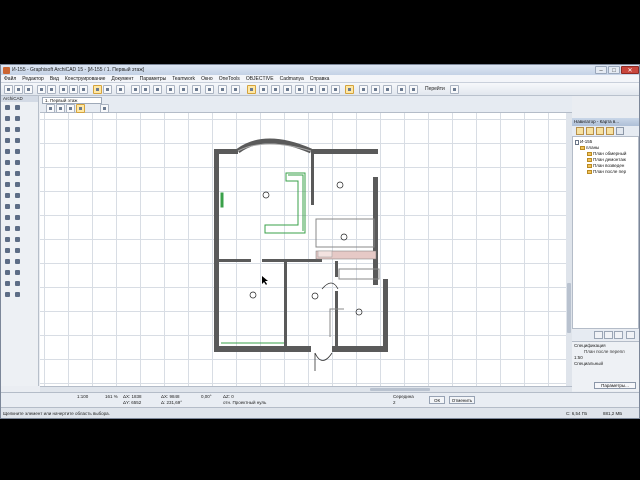 Image resolution: width=640 pixels, height=480 pixels. I want to click on horizontal-scroll-thumb, so click(400, 389).